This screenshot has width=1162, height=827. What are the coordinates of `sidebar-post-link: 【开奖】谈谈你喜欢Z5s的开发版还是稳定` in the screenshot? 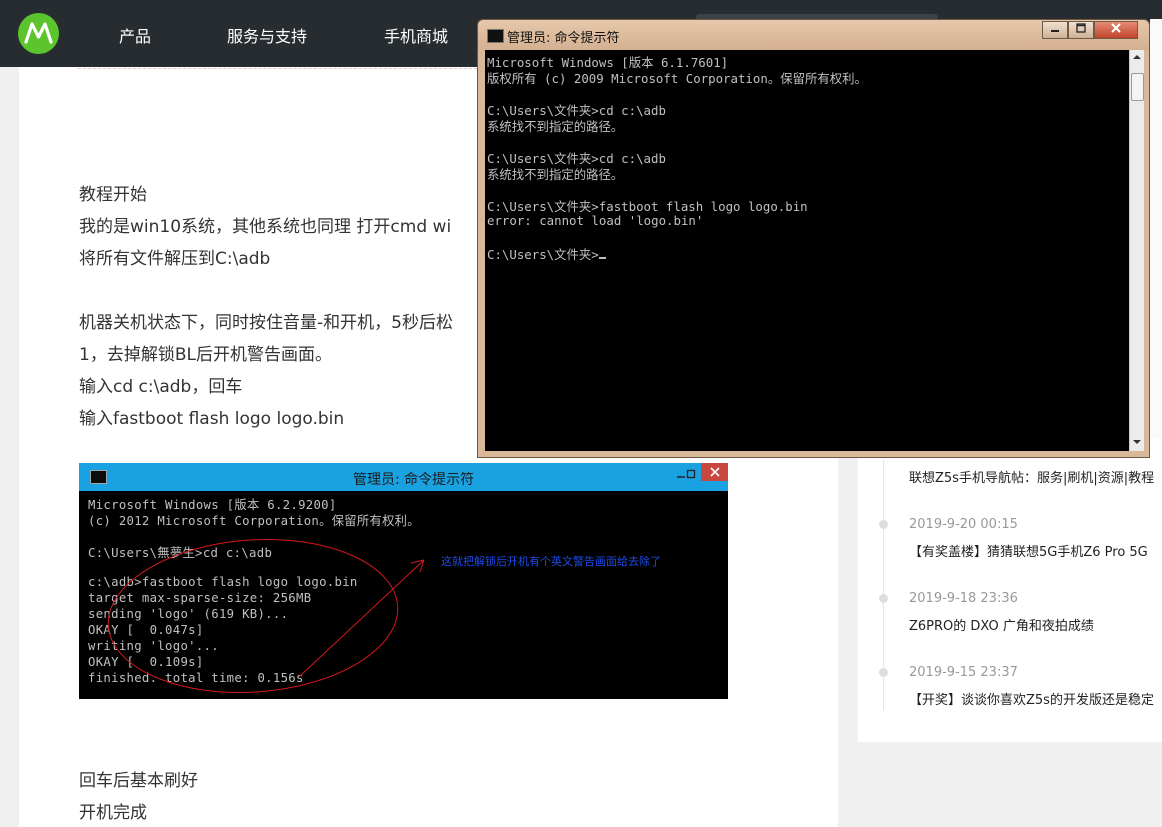 It's located at (1031, 698).